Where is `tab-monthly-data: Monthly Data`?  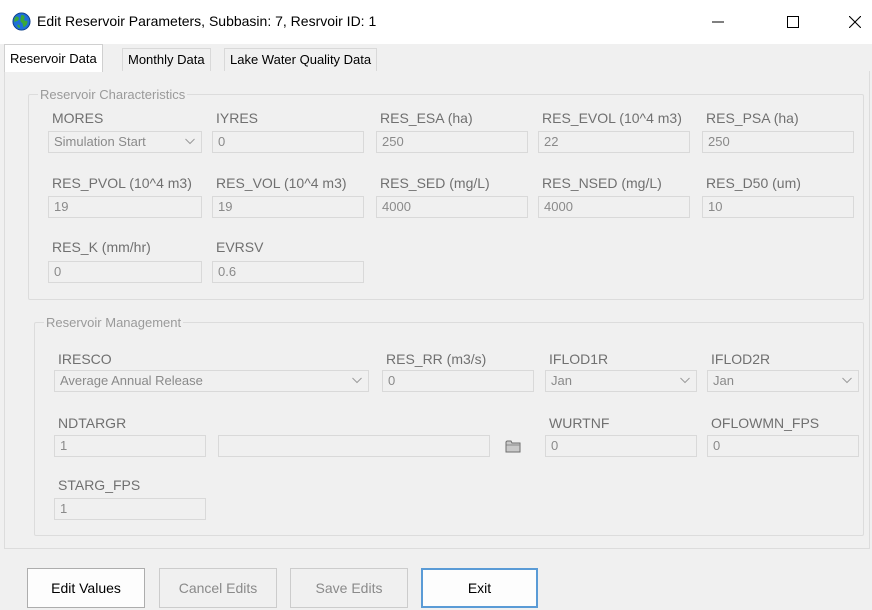 tab-monthly-data: Monthly Data is located at coordinates (166, 59).